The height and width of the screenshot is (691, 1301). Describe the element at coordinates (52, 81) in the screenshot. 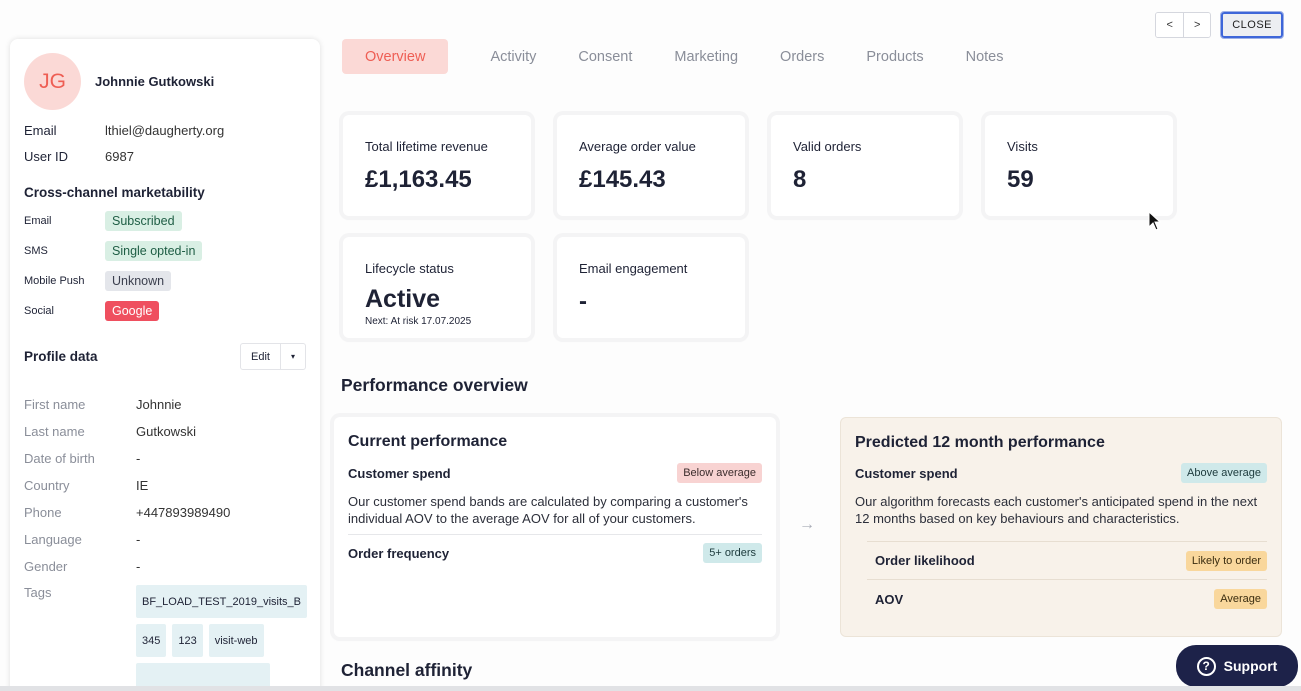

I see `avatar: JG` at that location.